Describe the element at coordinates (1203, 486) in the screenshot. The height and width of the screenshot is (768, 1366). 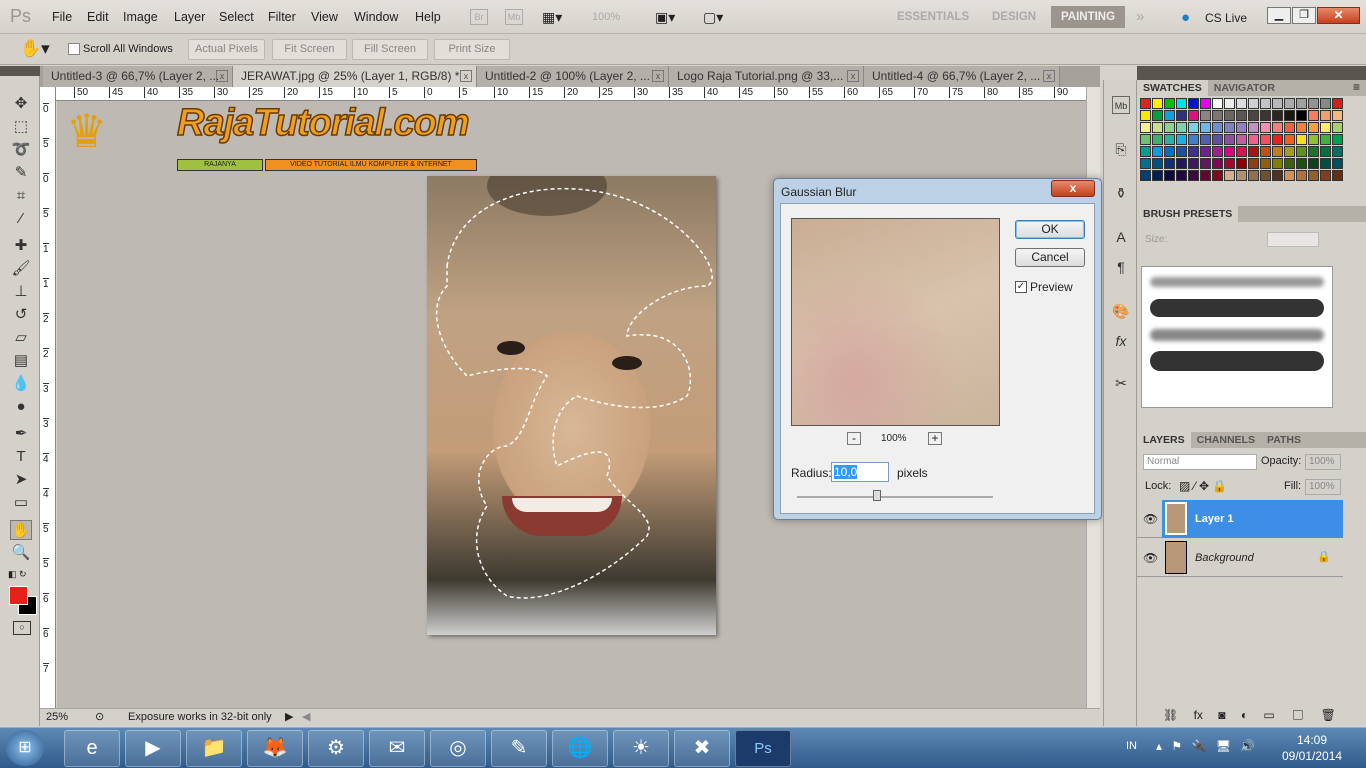
I see `lock-icons: ▨ ⁄ ✥ 🔒` at that location.